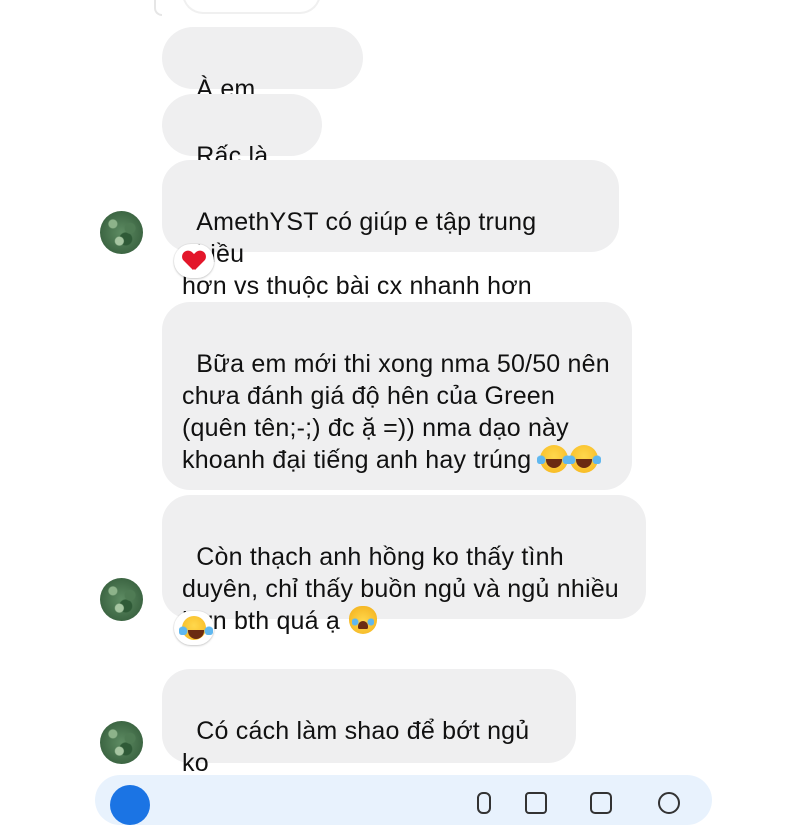 This screenshot has height=825, width=800. Describe the element at coordinates (484, 803) in the screenshot. I see `microphone-icon` at that location.